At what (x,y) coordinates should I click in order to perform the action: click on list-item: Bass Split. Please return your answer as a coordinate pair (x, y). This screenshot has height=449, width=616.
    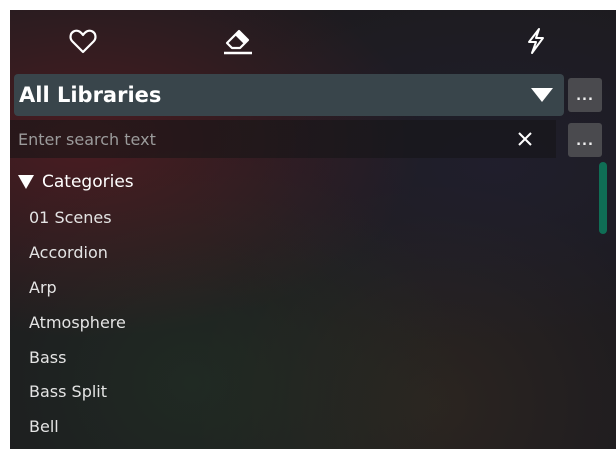
    Looking at the image, I should click on (68, 391).